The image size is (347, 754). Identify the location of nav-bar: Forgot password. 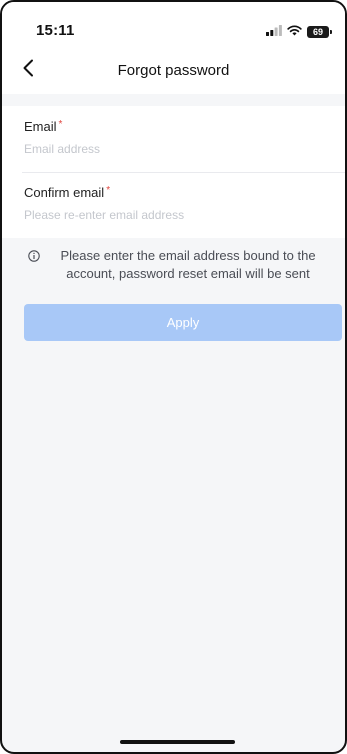
(173, 70).